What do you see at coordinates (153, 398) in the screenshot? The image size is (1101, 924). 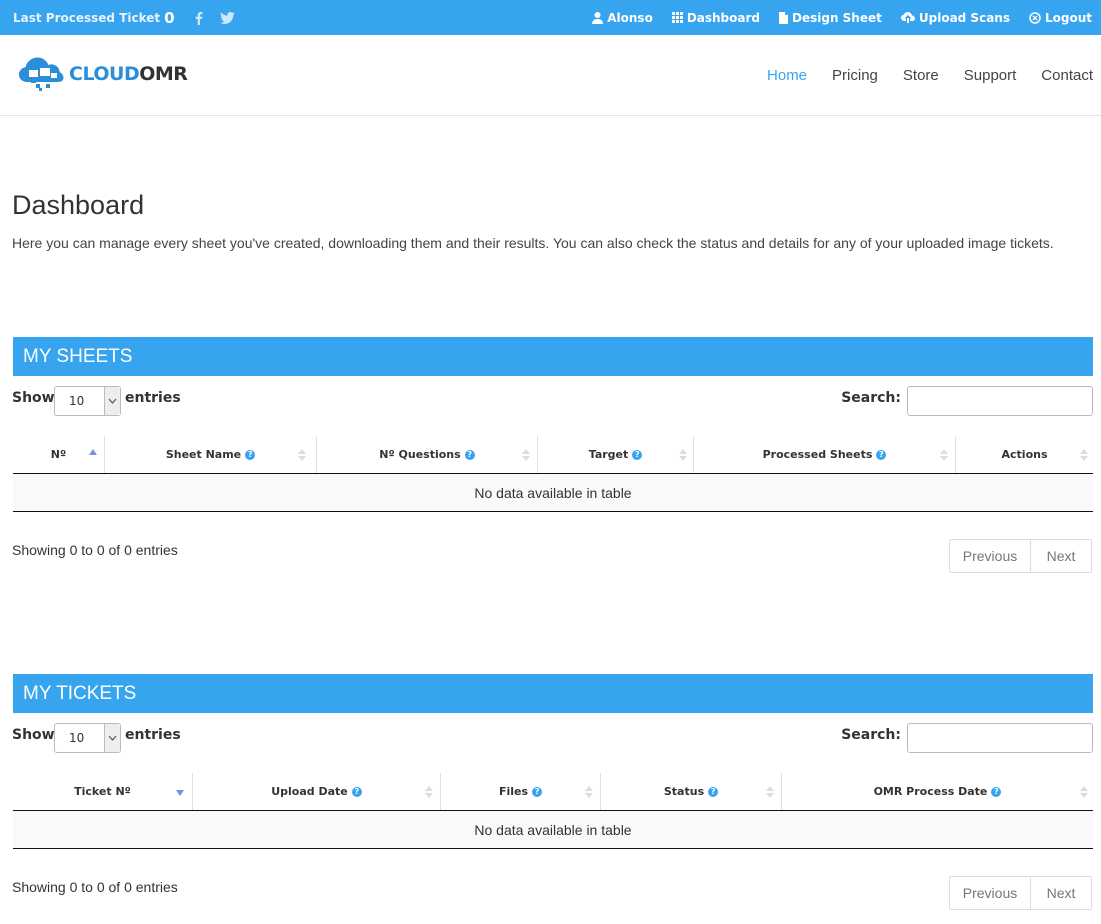 I see `sheets-entries-label: entries` at bounding box center [153, 398].